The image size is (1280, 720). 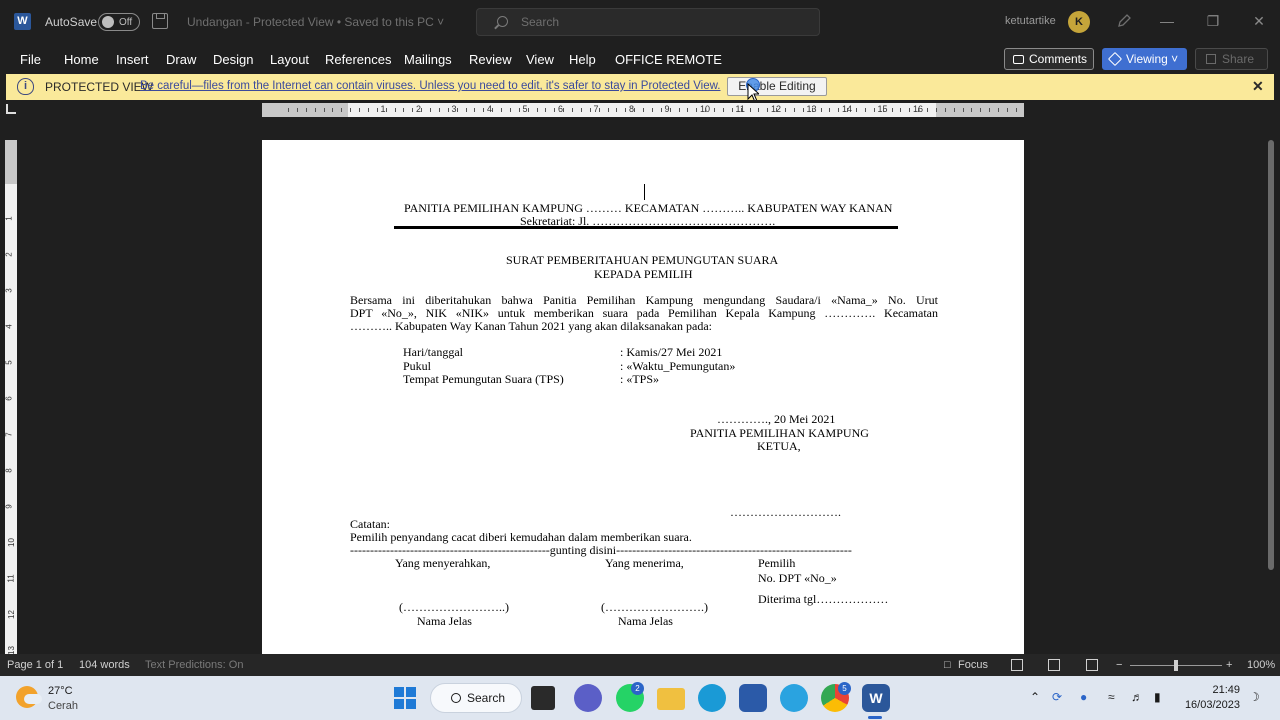 What do you see at coordinates (1254, 697) in the screenshot?
I see `notification-icon: ☽` at bounding box center [1254, 697].